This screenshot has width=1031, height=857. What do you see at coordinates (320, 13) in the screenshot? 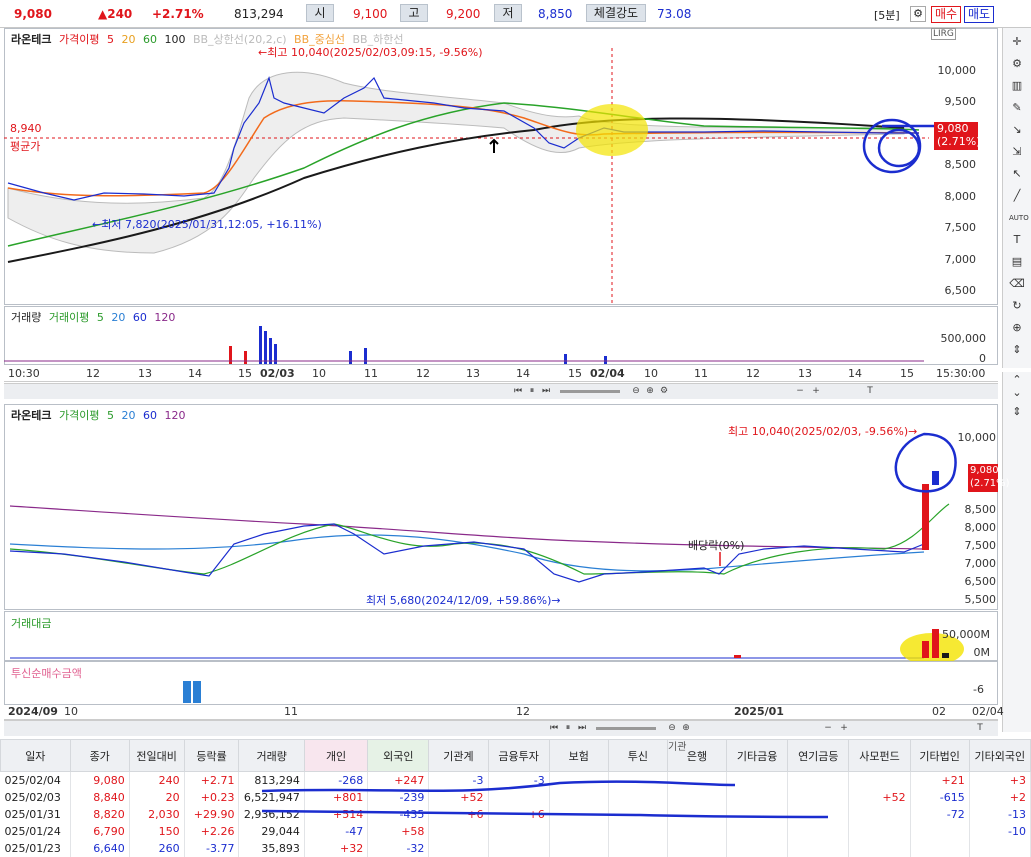
I see `open-label: 시` at bounding box center [320, 13].